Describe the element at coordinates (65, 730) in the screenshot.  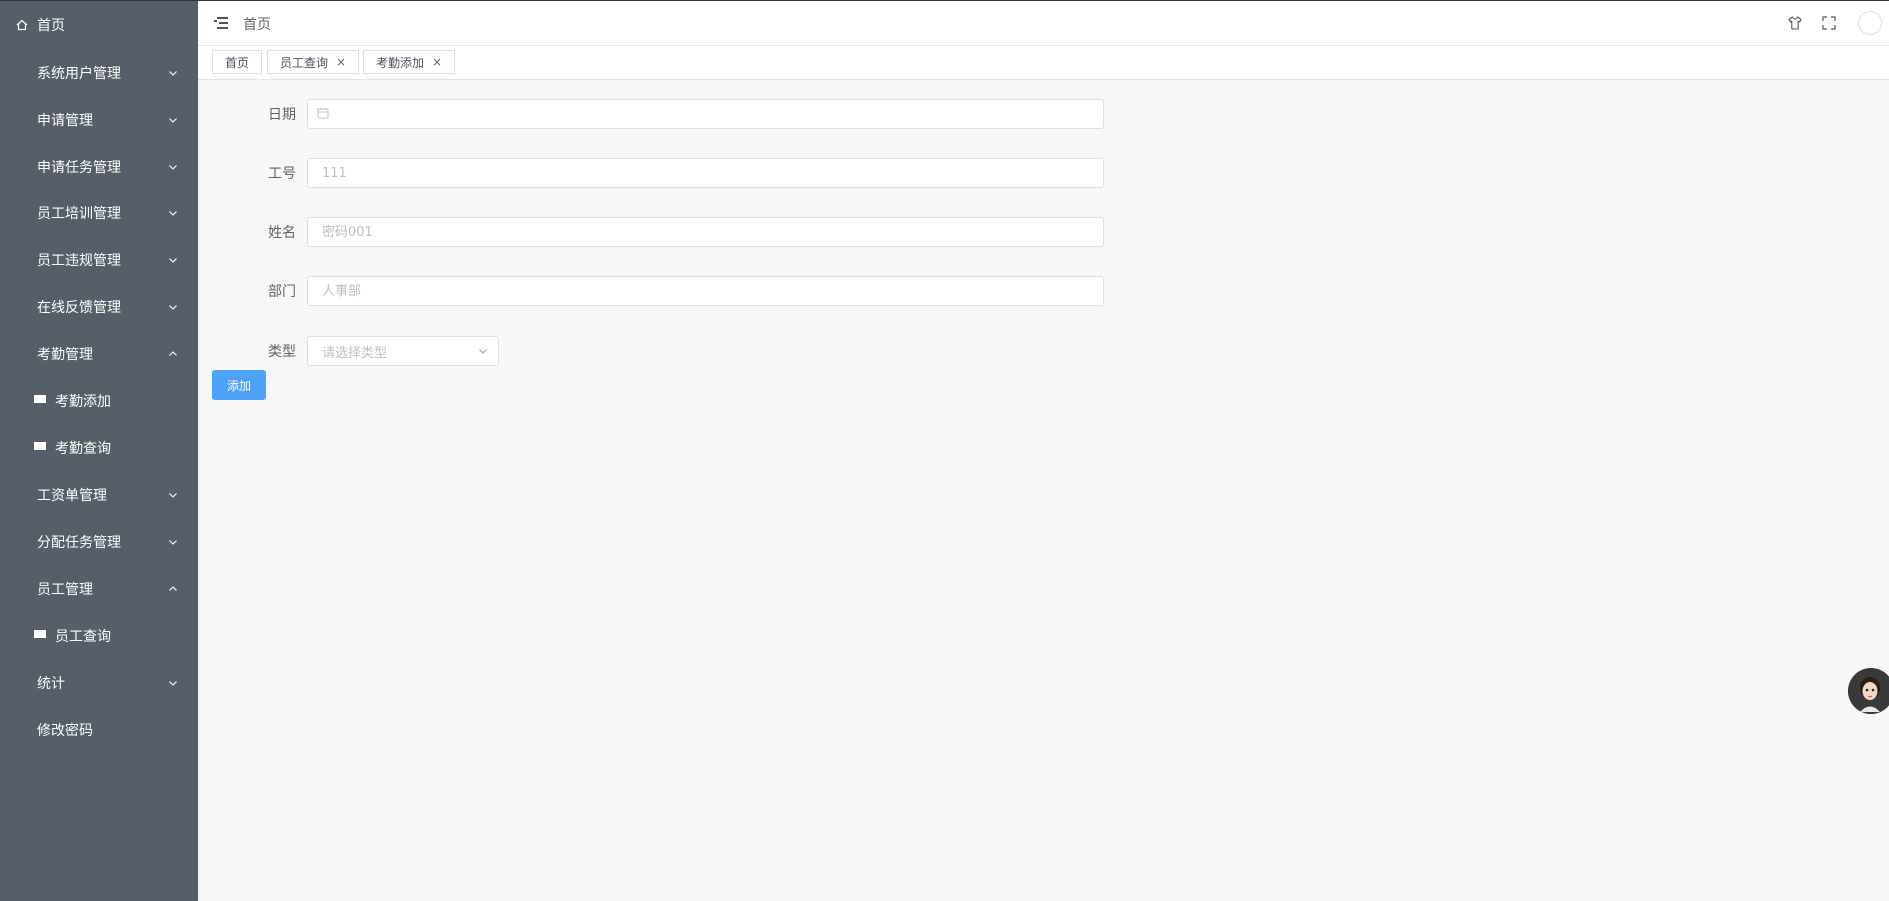
I see `sidebar-item-label: 修改密码` at that location.